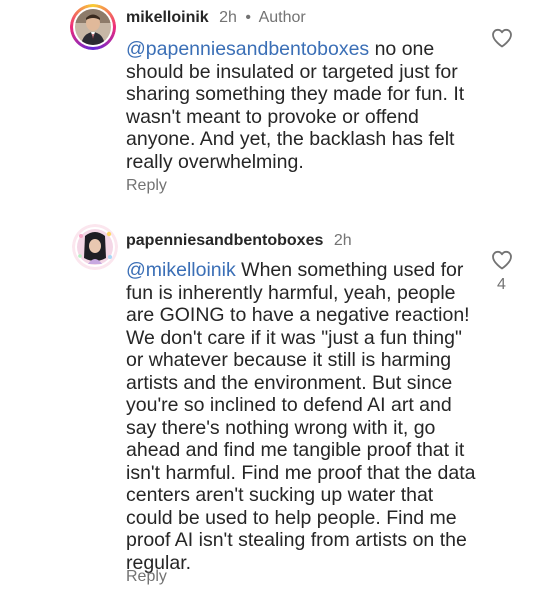 The image size is (540, 607). What do you see at coordinates (216, 18) in the screenshot?
I see `comment-header: mikelloinik 2h • Author` at bounding box center [216, 18].